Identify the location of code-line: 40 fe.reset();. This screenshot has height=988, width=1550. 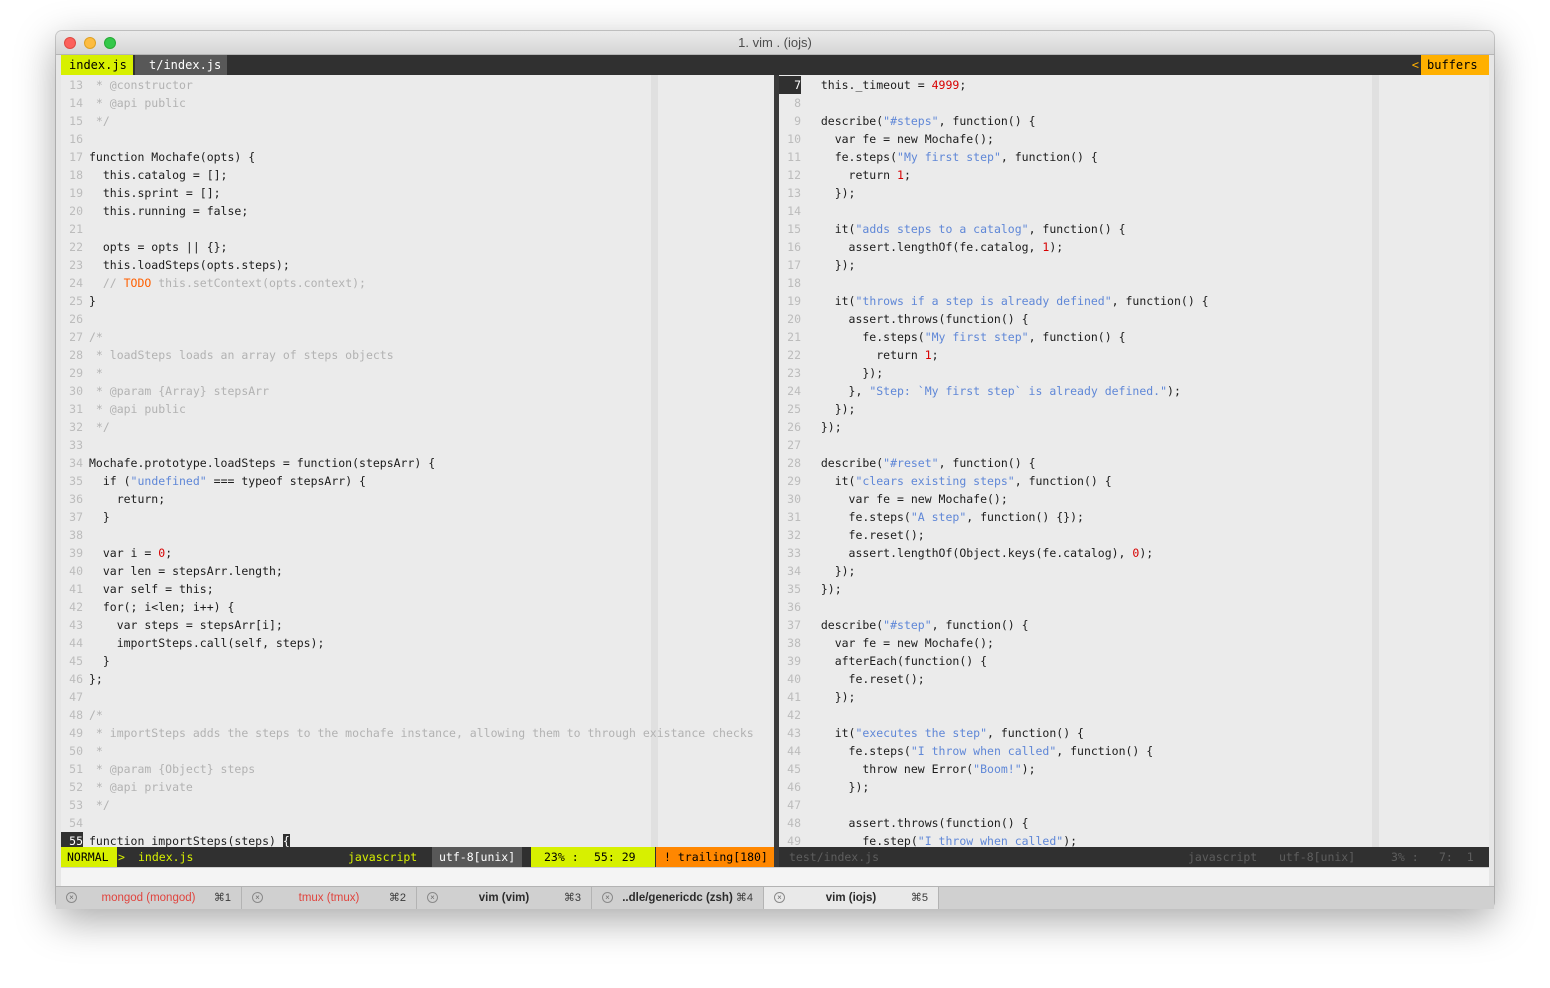
(852, 679).